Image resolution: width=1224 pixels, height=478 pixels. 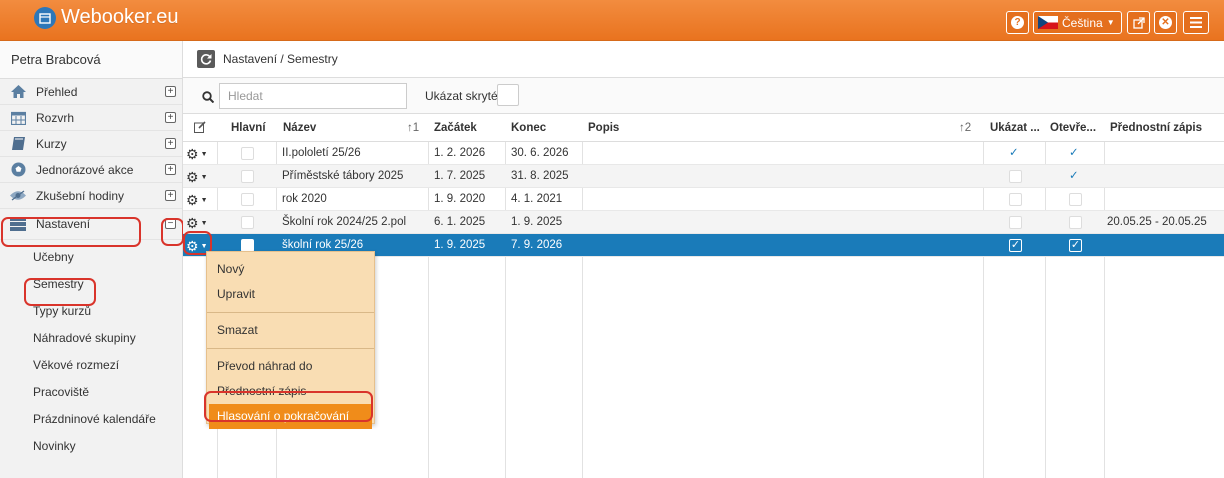 What do you see at coordinates (91, 446) in the screenshot?
I see `submenu-item-novinky: Novinky` at bounding box center [91, 446].